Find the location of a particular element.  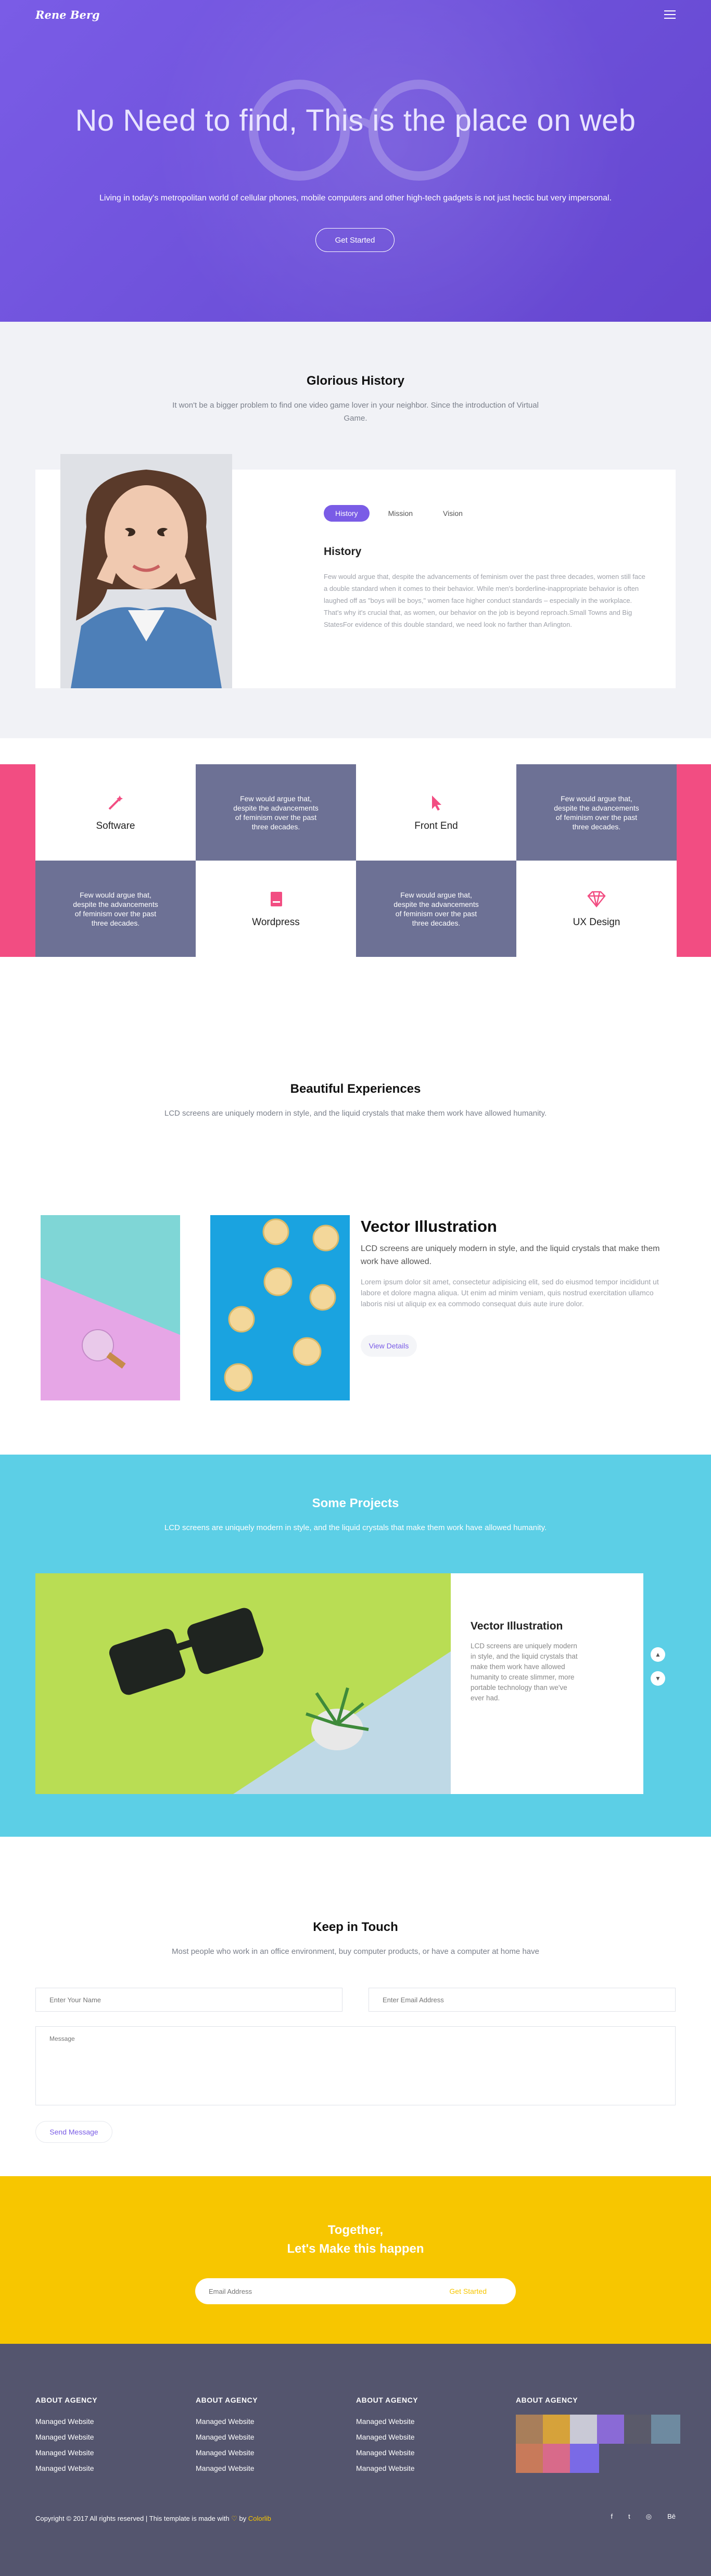

woman-portrait-image is located at coordinates (146, 571).